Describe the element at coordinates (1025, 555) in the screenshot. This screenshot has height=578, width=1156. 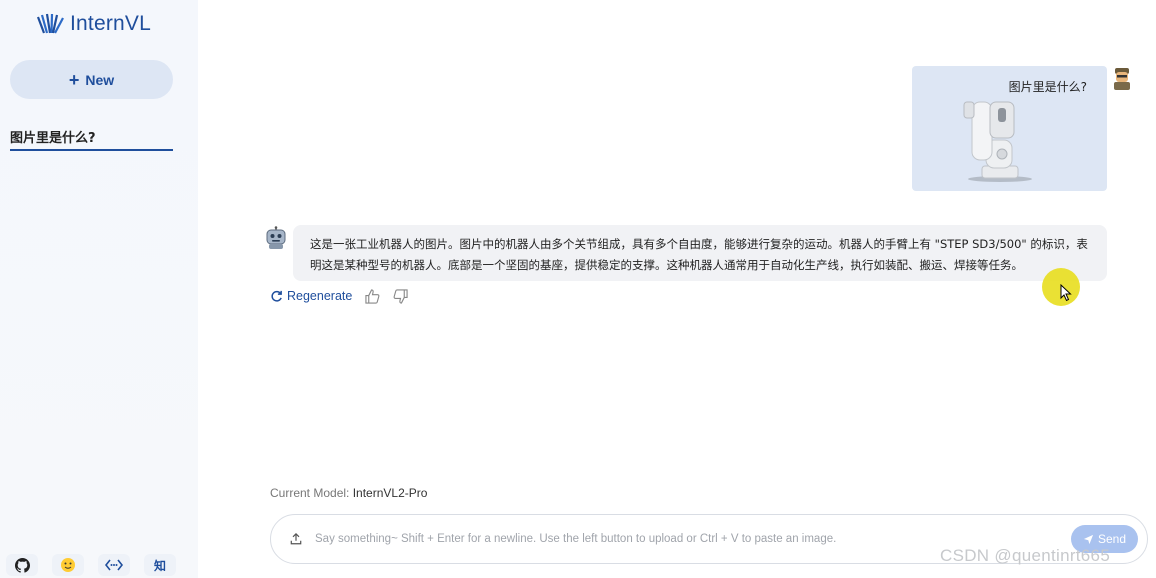
I see `watermark: CSDN @quentinrt665` at that location.